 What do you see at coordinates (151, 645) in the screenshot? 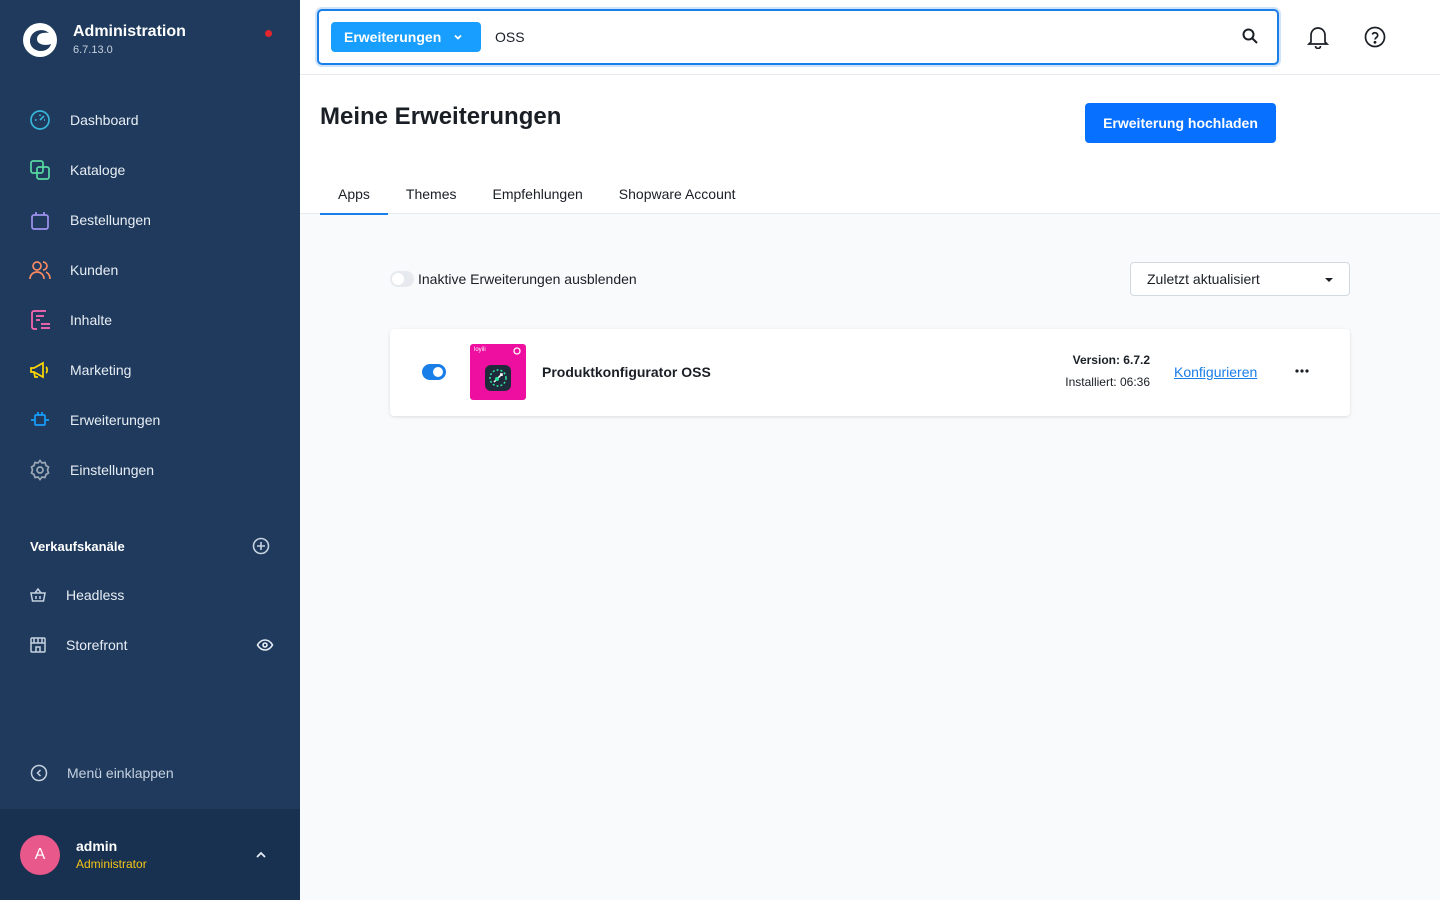
I see `sales-channel-storefront: Storefront` at bounding box center [151, 645].